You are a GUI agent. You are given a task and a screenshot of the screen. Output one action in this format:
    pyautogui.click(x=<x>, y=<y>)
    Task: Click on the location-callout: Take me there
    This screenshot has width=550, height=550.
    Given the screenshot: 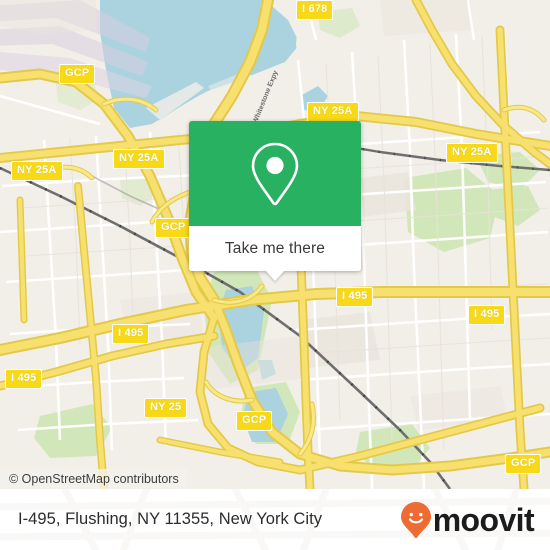 What is the action you would take?
    pyautogui.click(x=275, y=201)
    